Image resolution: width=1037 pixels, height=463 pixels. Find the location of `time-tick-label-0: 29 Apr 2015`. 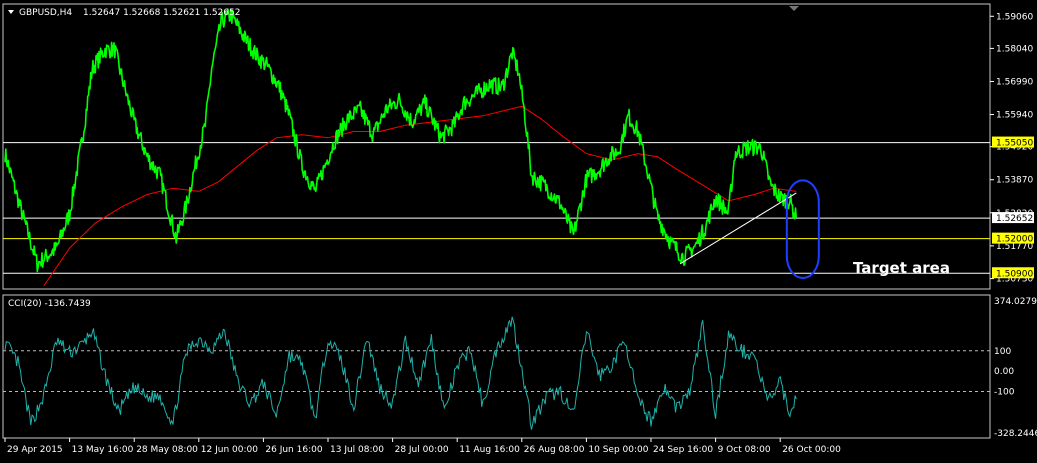

time-tick-label-0: 29 Apr 2015 is located at coordinates (35, 450).